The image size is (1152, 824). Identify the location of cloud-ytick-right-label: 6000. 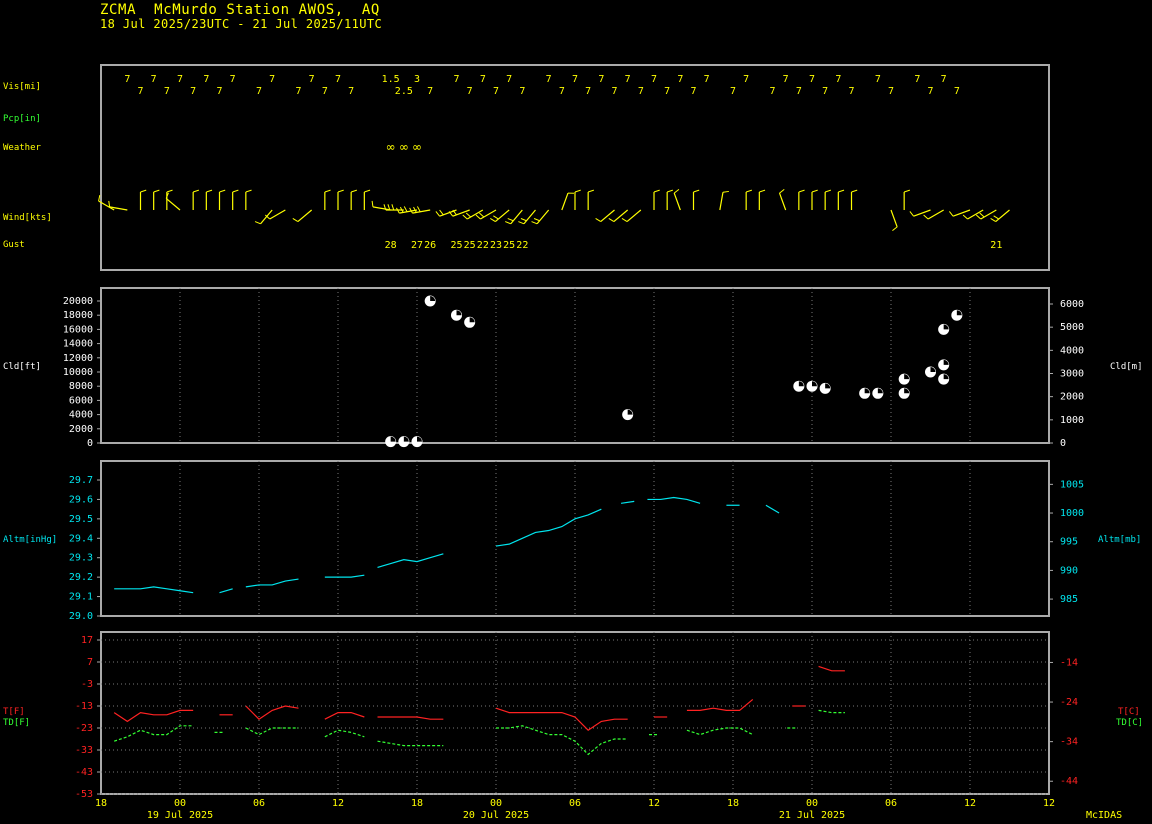
(1072, 304).